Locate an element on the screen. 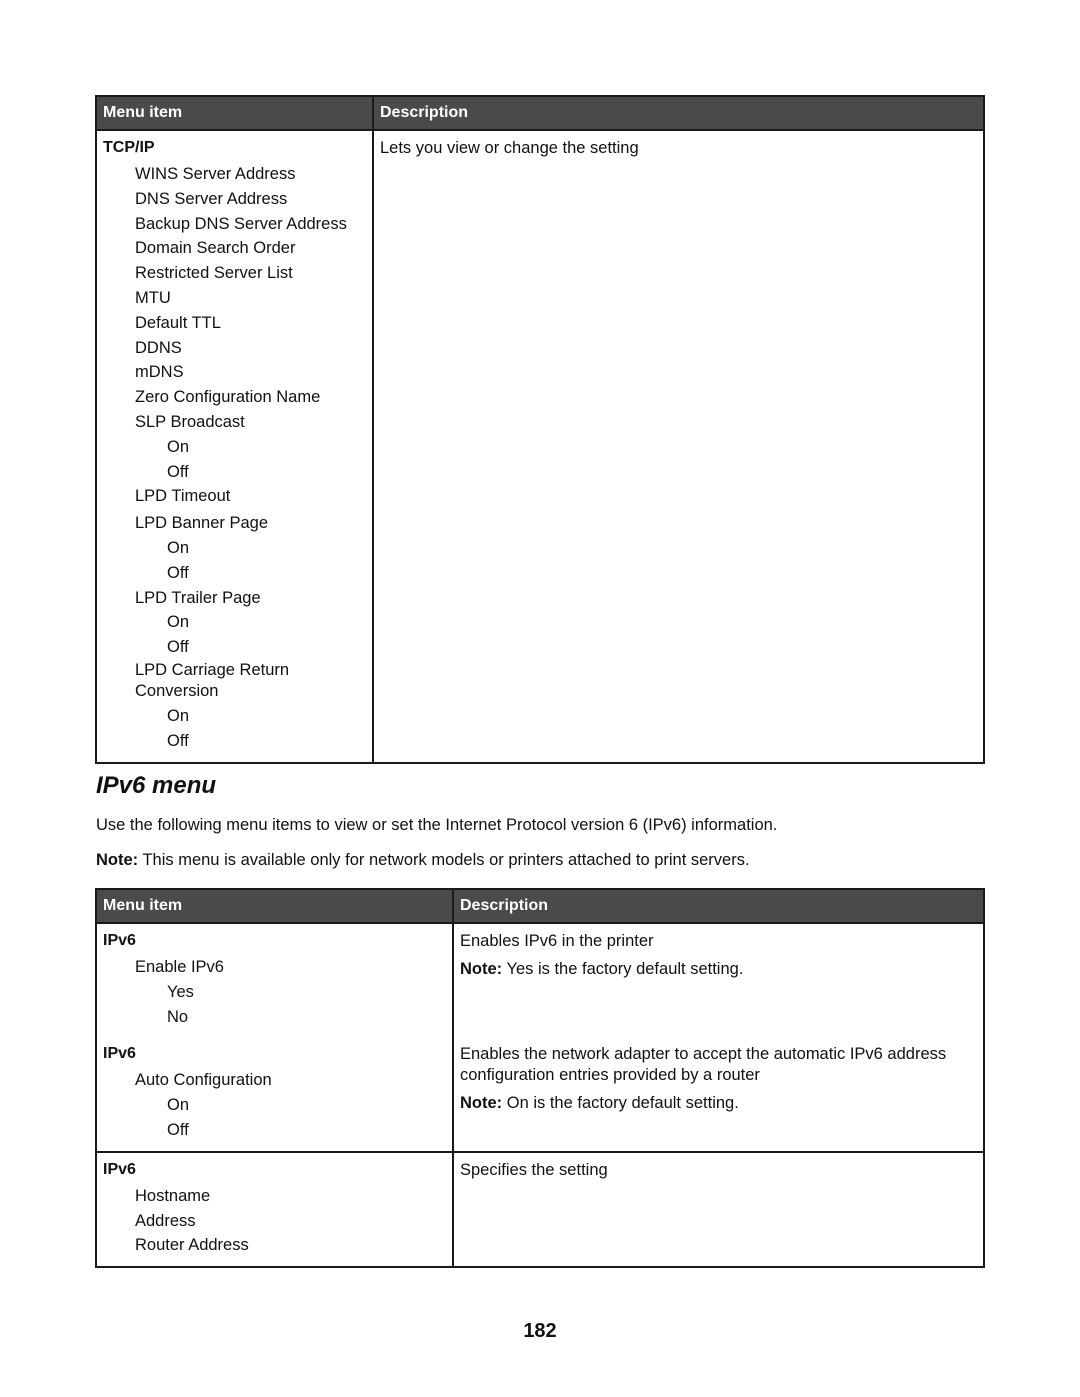  menu-item: Domain Search Order is located at coordinates (215, 248).